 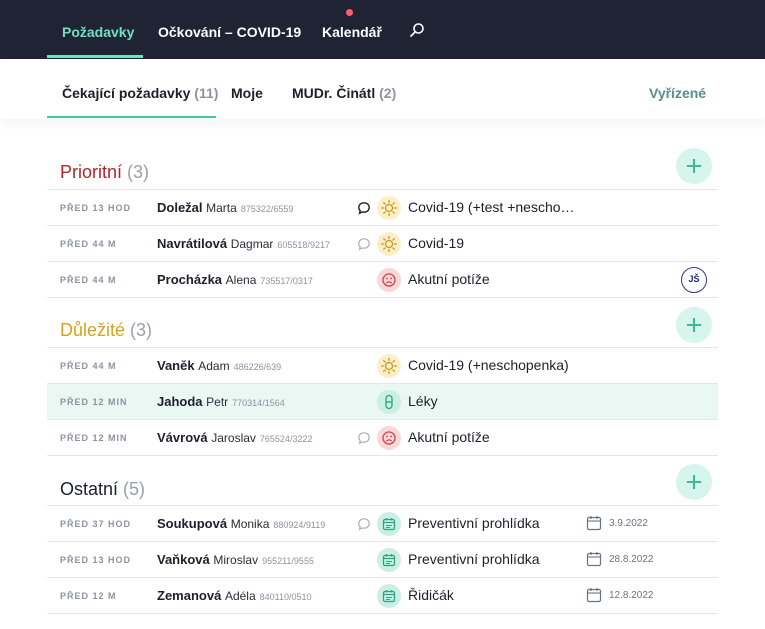 What do you see at coordinates (349, 12) in the screenshot?
I see `notification-dot` at bounding box center [349, 12].